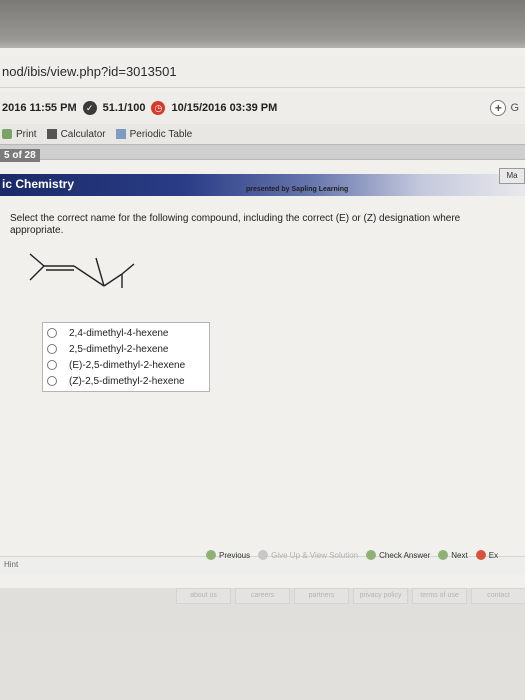 The image size is (525, 700). Describe the element at coordinates (161, 134) in the screenshot. I see `periodic-table-label: Periodic Table` at that location.